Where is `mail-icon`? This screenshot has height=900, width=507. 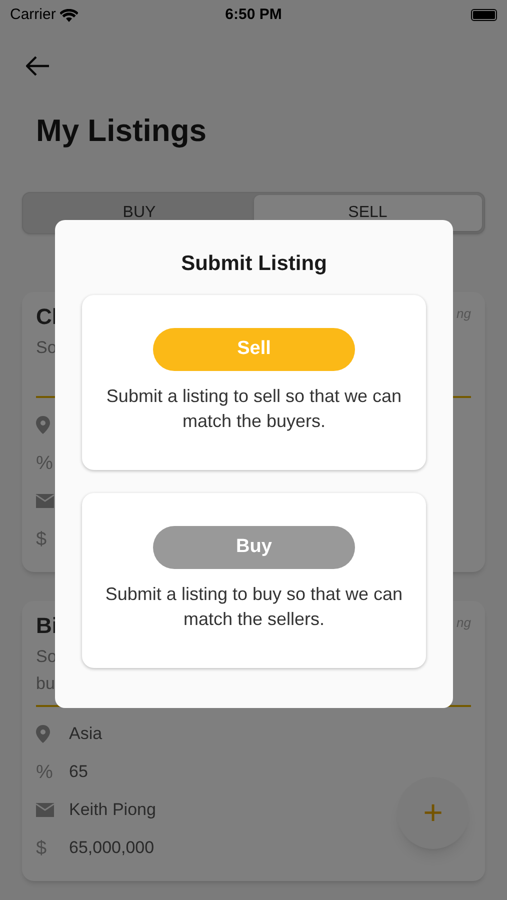
mail-icon is located at coordinates (45, 810).